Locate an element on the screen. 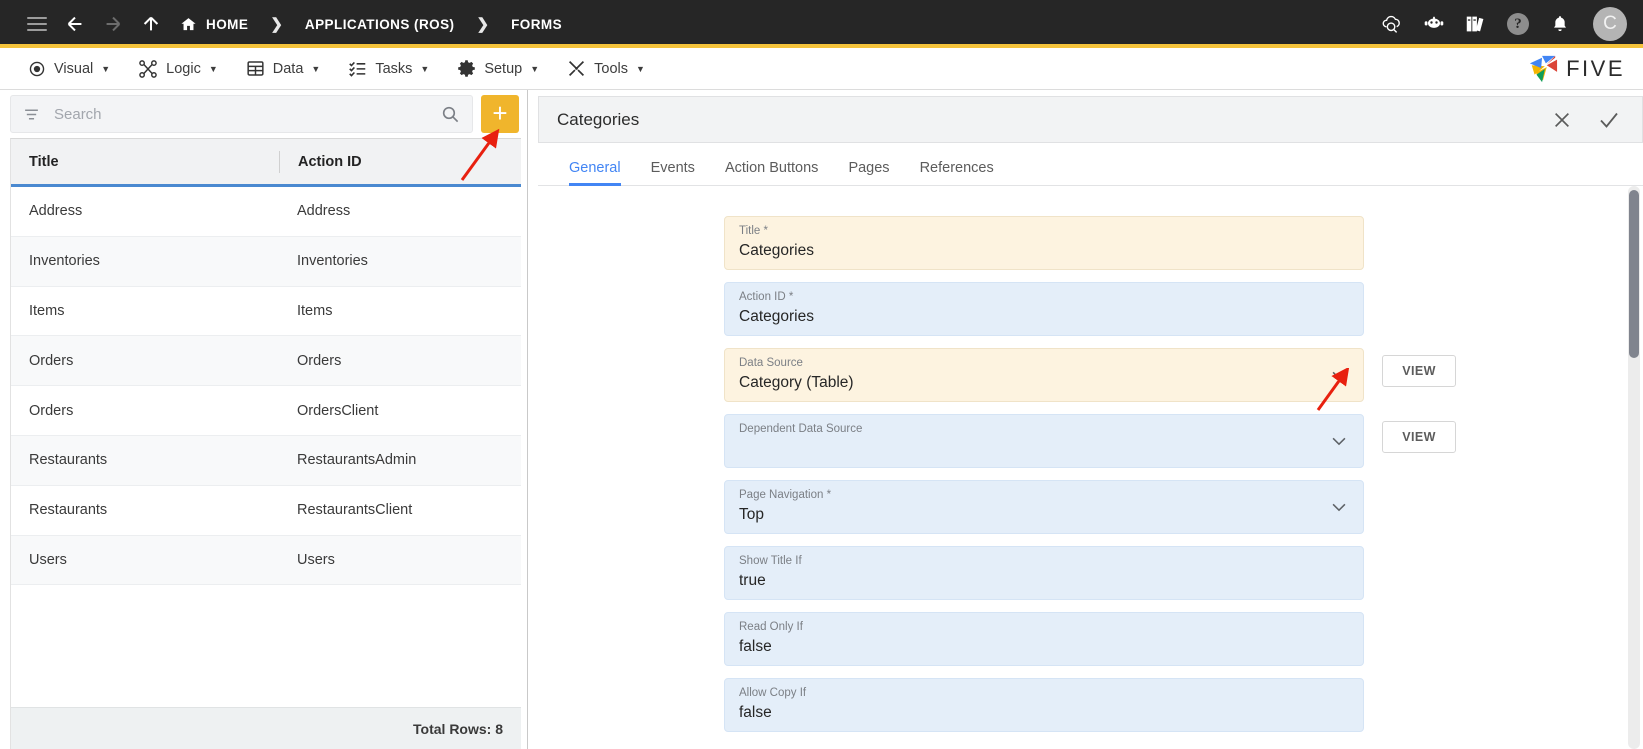 Image resolution: width=1643 pixels, height=749 pixels. table-row: Address Address is located at coordinates (266, 212).